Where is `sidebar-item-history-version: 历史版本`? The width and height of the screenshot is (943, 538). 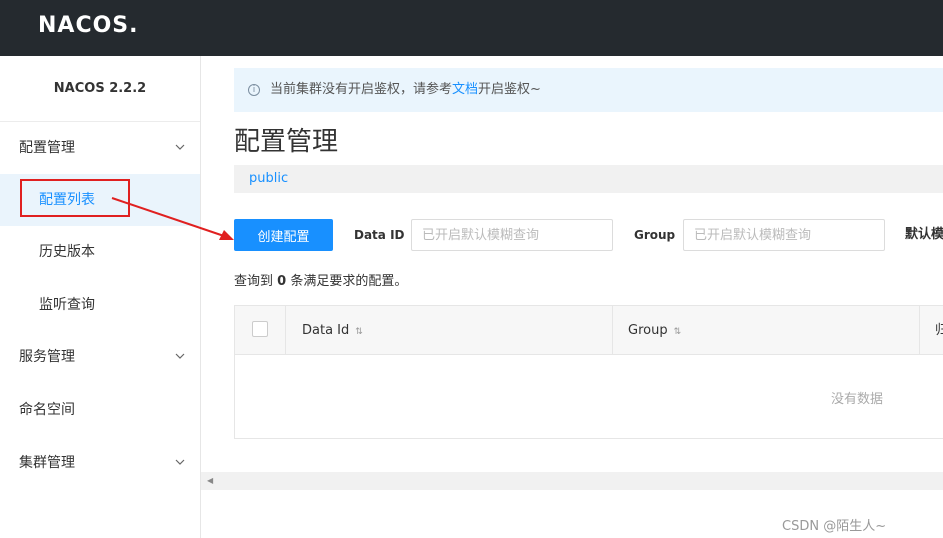
sidebar-item-history-version: 历史版本 is located at coordinates (100, 252).